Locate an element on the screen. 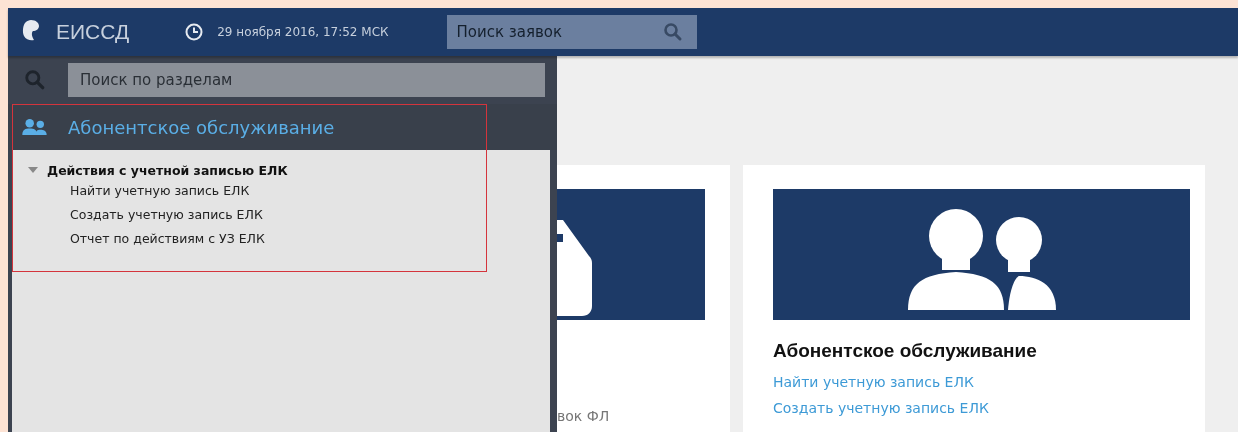 Image resolution: width=1238 pixels, height=432 pixels. users-icon is located at coordinates (35, 127).